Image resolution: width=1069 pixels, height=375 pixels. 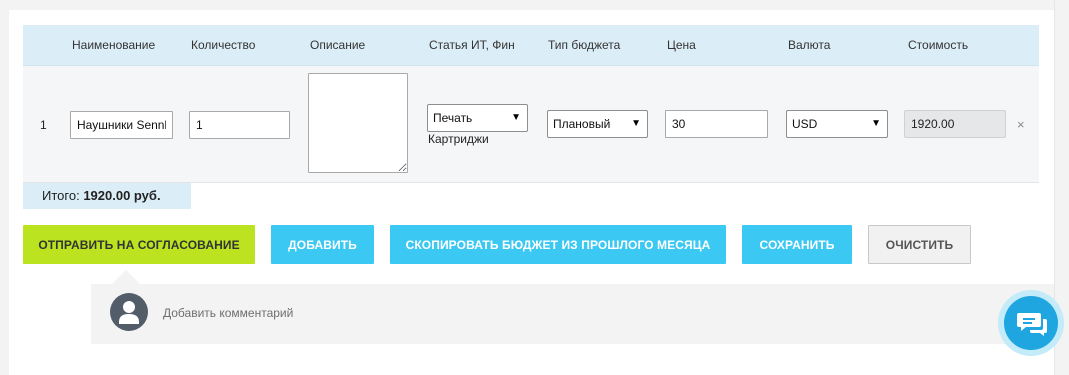 What do you see at coordinates (938, 45) in the screenshot?
I see `header-cost: Стоимость` at bounding box center [938, 45].